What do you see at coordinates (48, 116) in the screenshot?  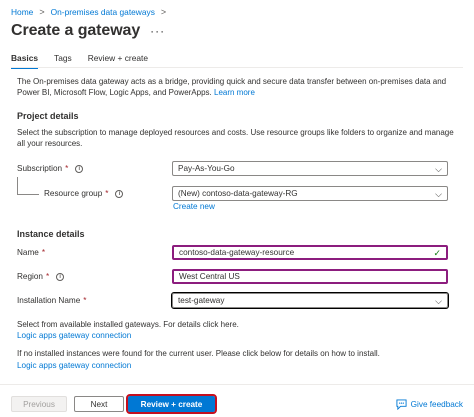 I see `project-details-heading: Project details` at bounding box center [48, 116].